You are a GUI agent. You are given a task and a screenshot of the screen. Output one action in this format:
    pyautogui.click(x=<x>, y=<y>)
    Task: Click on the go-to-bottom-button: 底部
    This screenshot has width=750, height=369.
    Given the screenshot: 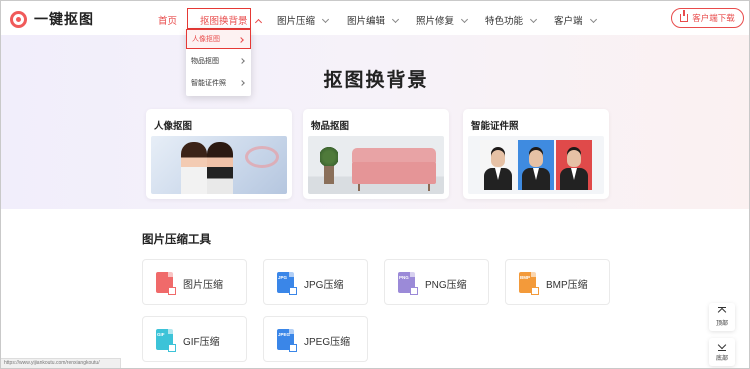 What is the action you would take?
    pyautogui.click(x=722, y=352)
    